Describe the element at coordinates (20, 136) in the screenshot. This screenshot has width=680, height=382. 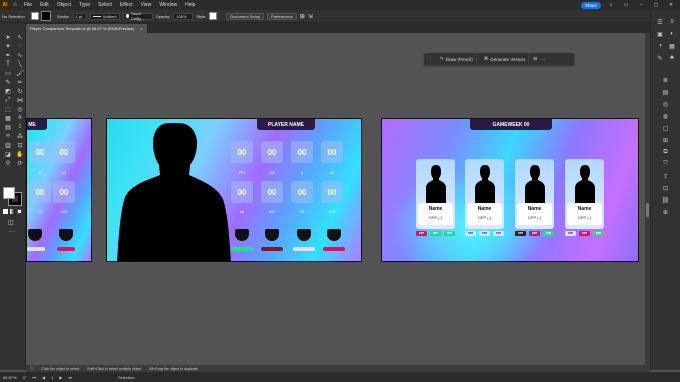
I see `symbol-sprayer-tool-icon: ⁂` at that location.